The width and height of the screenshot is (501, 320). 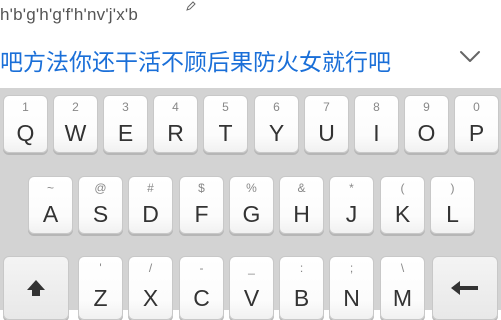 What do you see at coordinates (351, 288) in the screenshot?
I see `key-n: ; N` at bounding box center [351, 288].